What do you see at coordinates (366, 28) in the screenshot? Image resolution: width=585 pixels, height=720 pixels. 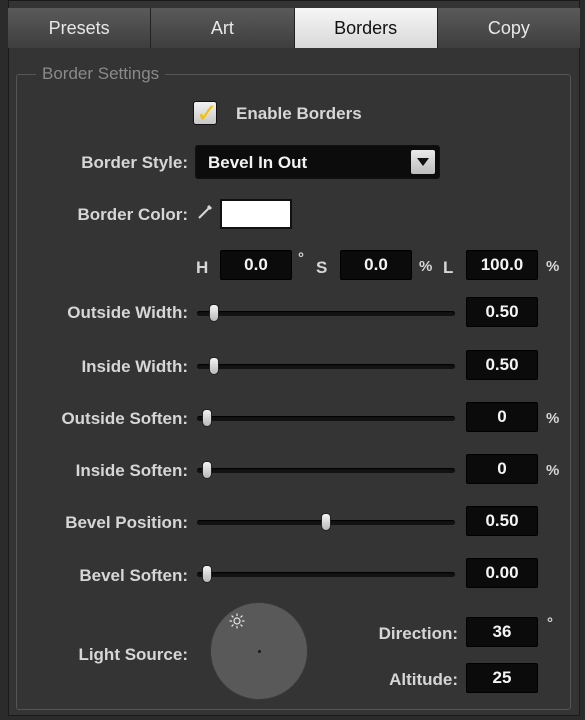 I see `tab-borders: Borders` at bounding box center [366, 28].